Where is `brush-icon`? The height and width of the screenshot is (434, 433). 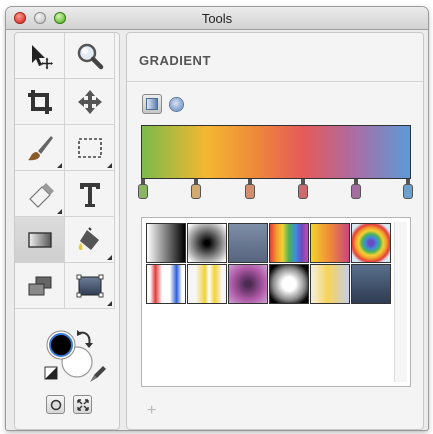 brush-icon is located at coordinates (40, 147).